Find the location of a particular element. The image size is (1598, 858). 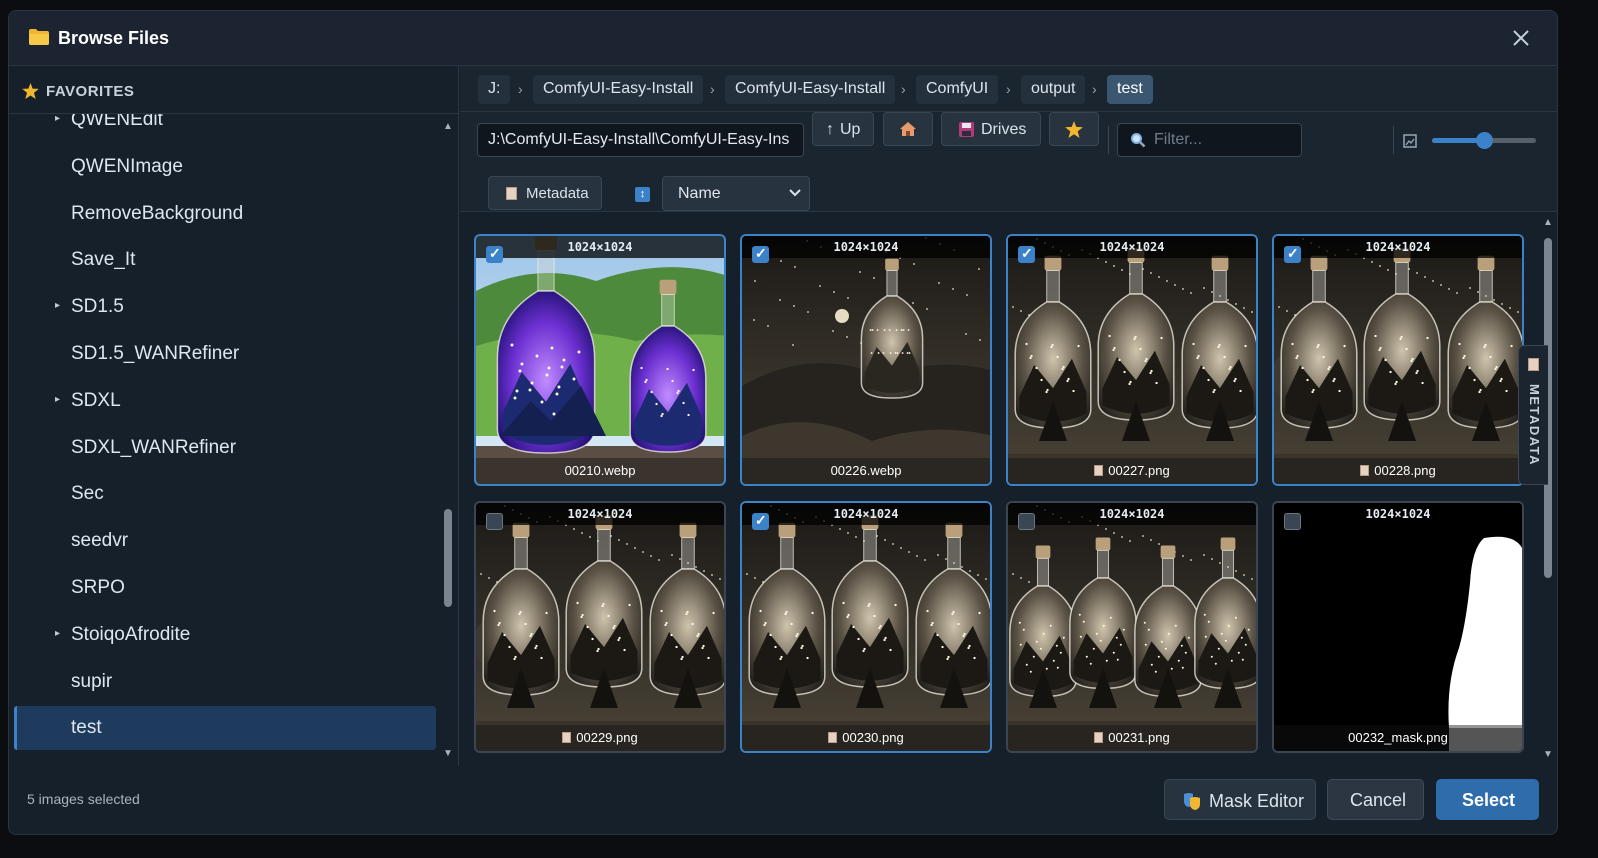

sidebar-item-sd1-5-wanrefiner: SD1.5_WANRefiner is located at coordinates (225, 354).